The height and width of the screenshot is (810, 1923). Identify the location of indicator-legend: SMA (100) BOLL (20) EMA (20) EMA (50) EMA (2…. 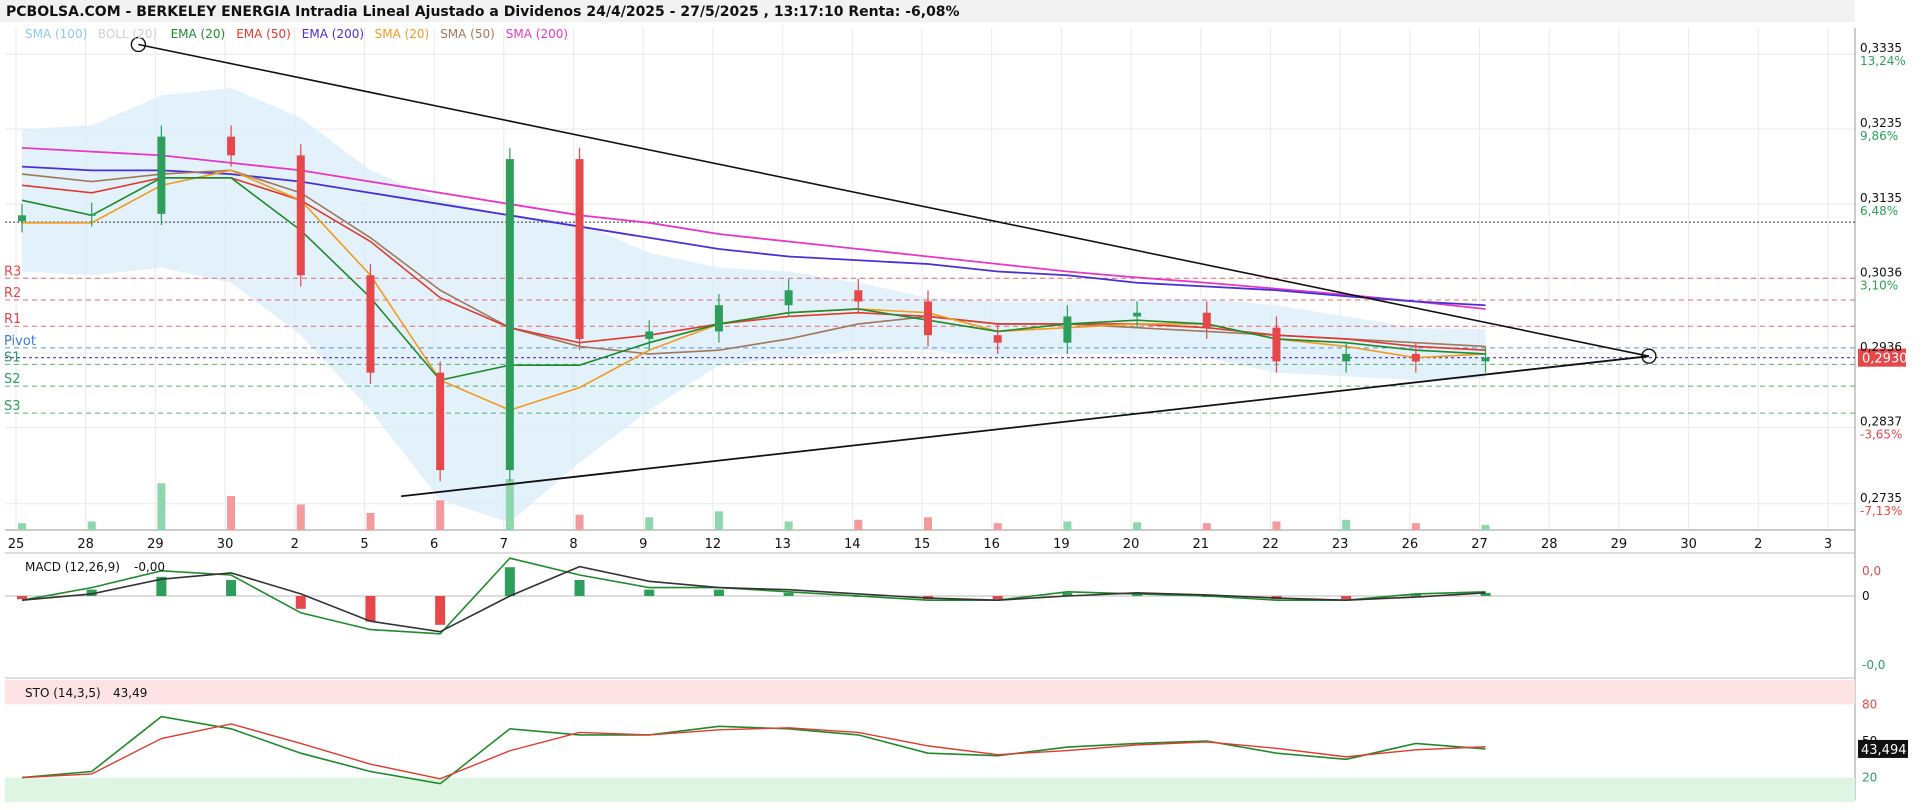
(296, 34).